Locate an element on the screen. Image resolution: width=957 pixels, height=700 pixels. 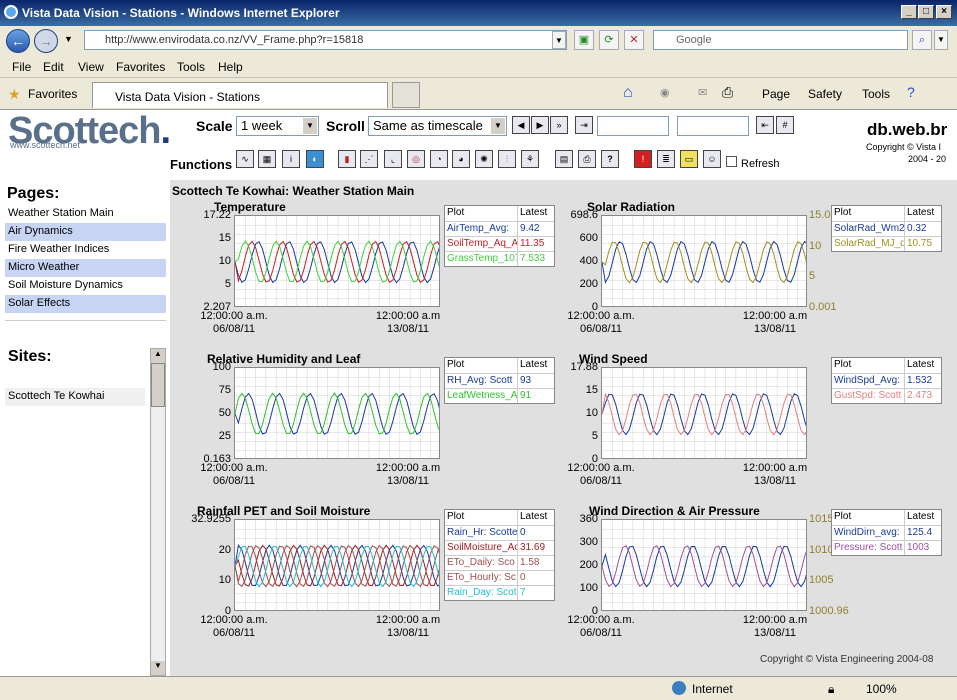
home-icon: ⌂ is located at coordinates (628, 93).